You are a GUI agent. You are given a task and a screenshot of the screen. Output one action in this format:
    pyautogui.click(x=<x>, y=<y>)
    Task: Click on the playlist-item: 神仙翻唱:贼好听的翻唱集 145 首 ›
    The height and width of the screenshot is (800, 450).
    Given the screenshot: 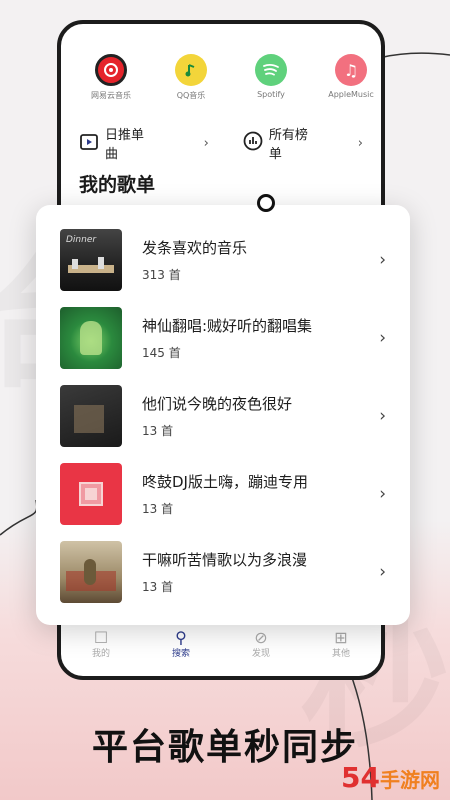 What is the action you would take?
    pyautogui.click(x=230, y=338)
    